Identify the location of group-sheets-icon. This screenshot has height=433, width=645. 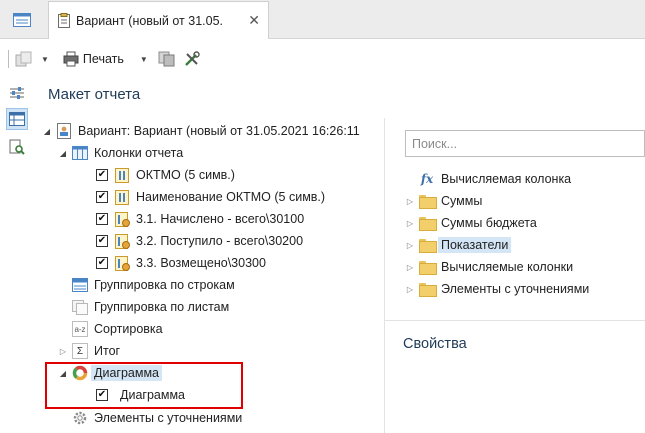
(80, 307).